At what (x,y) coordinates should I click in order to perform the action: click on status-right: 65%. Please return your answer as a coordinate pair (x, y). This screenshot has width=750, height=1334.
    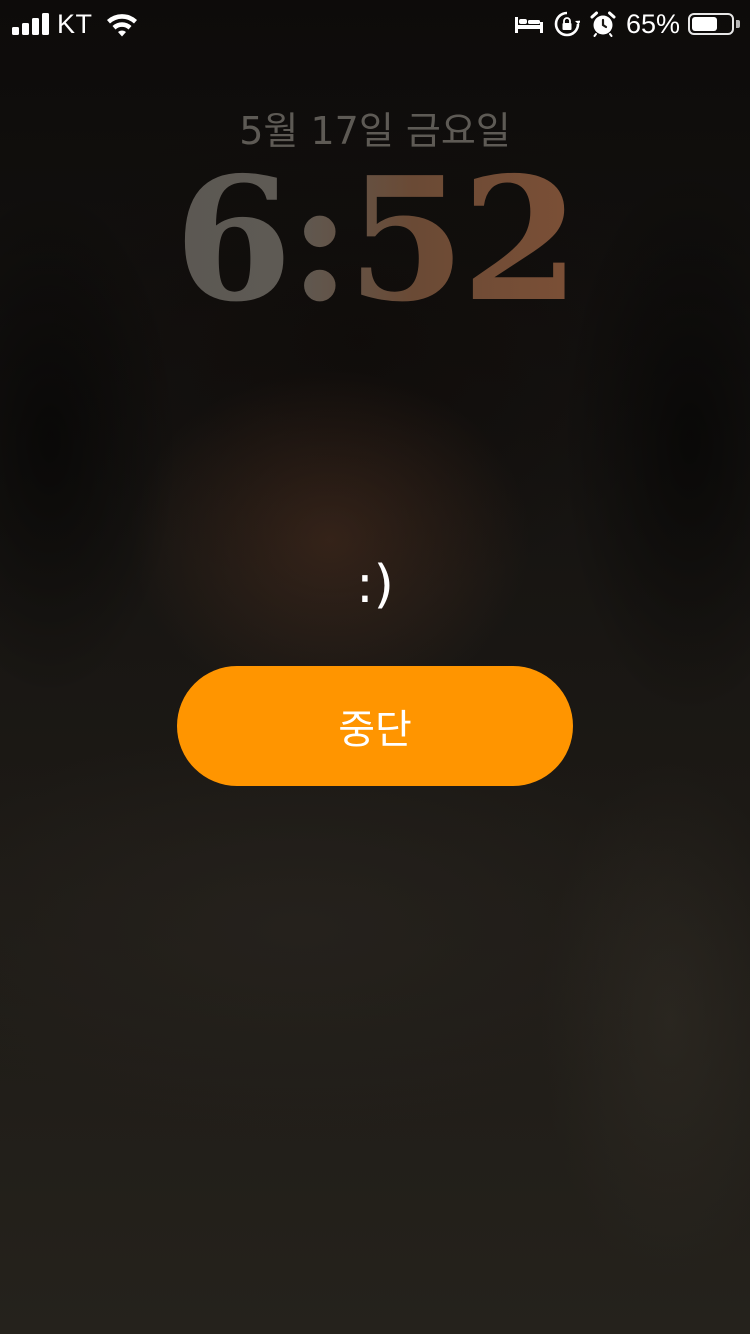
    Looking at the image, I should click on (627, 24).